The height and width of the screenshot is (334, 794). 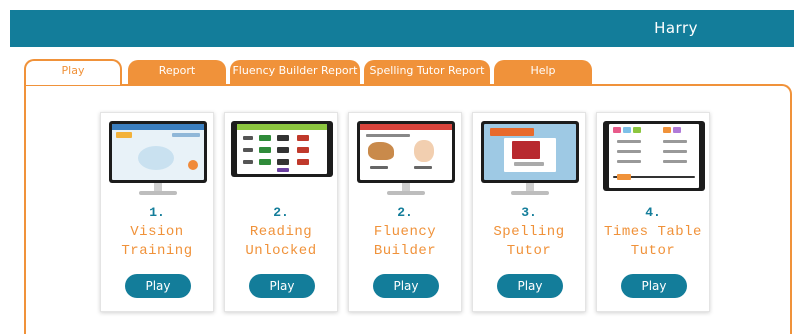 I want to click on tab-report: Report, so click(x=177, y=72).